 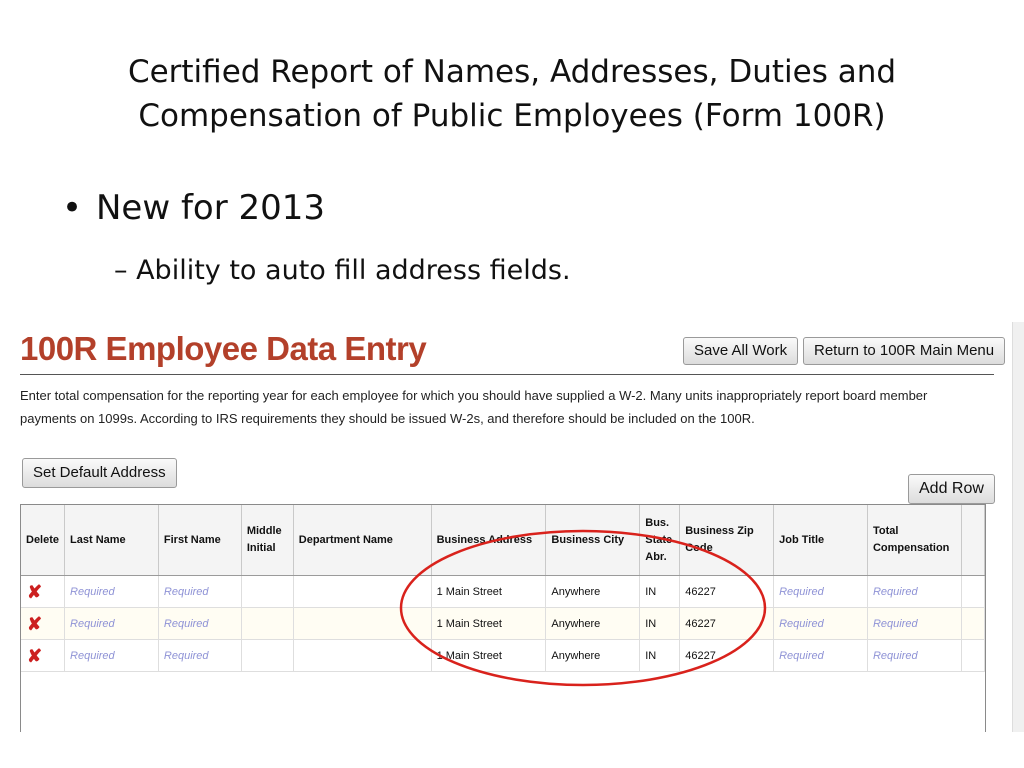 What do you see at coordinates (200, 540) in the screenshot?
I see `col-header-first-name: First Name` at bounding box center [200, 540].